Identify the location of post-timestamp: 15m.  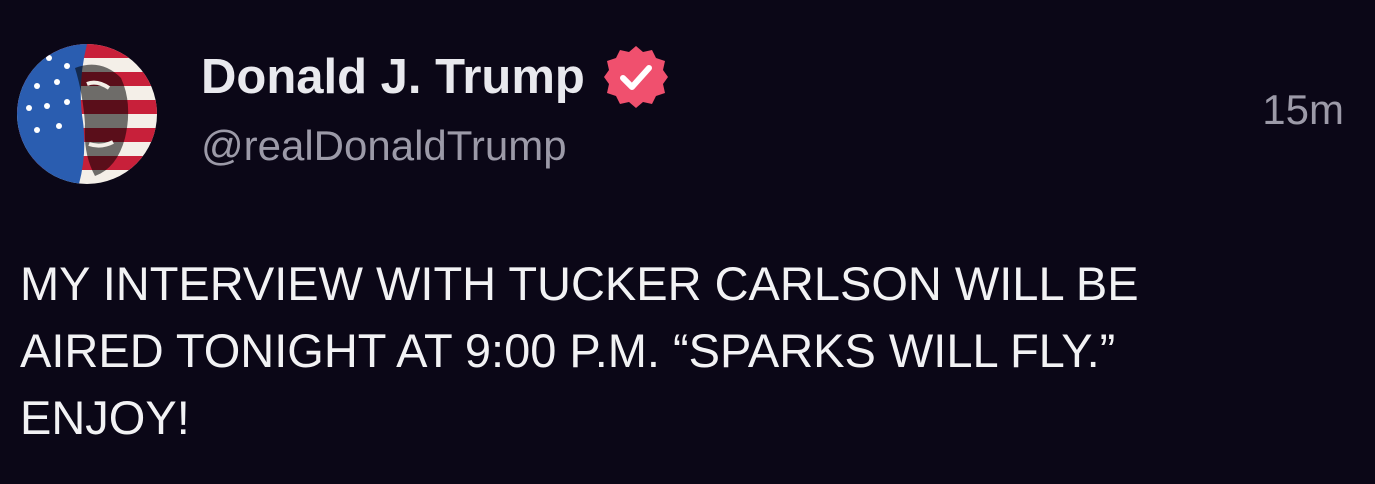
(1303, 110).